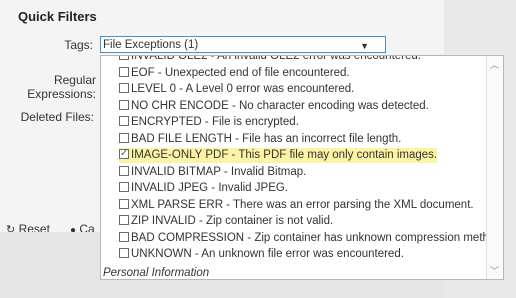 The image size is (516, 298). What do you see at coordinates (156, 273) in the screenshot?
I see `group-label-personal-information: Personal Information` at bounding box center [156, 273].